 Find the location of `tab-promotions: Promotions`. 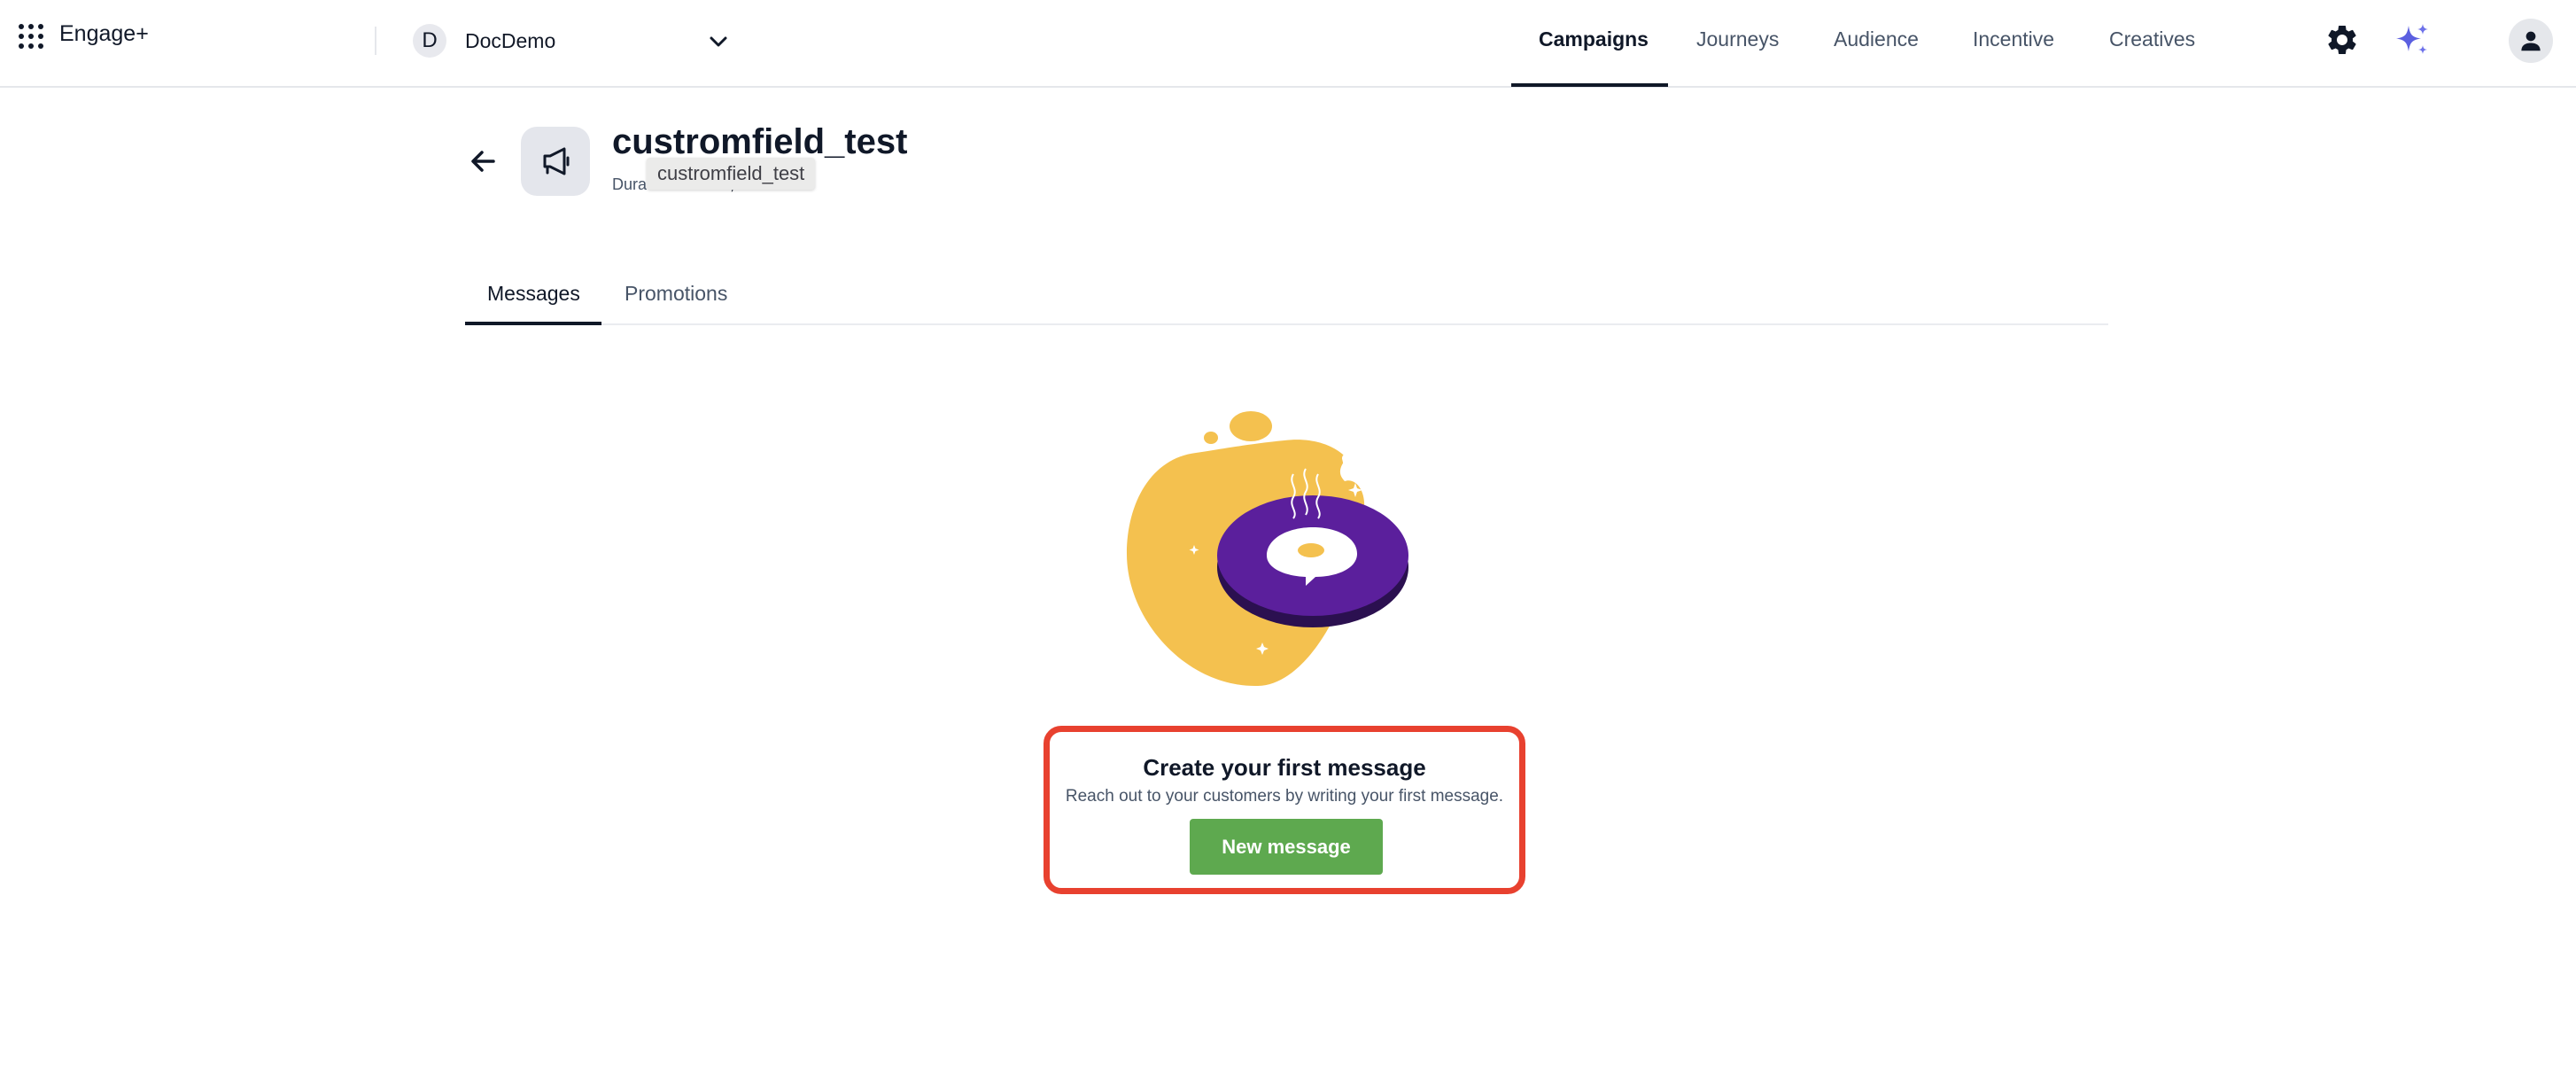

tab-promotions: Promotions is located at coordinates (676, 294).